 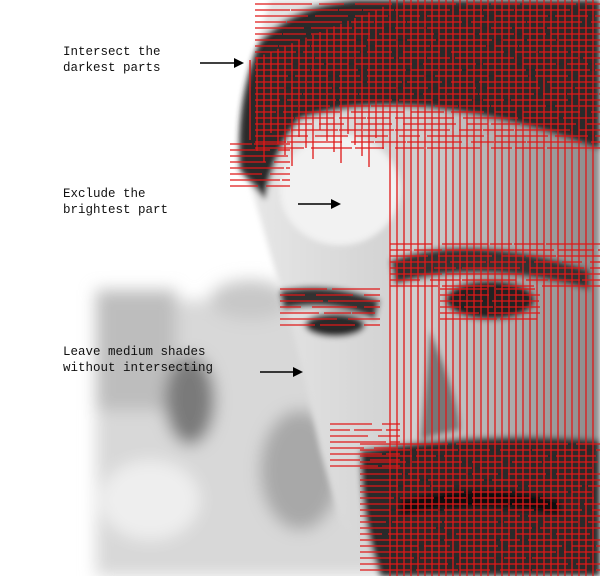 I want to click on arrow-right-icon, so click(x=222, y=63).